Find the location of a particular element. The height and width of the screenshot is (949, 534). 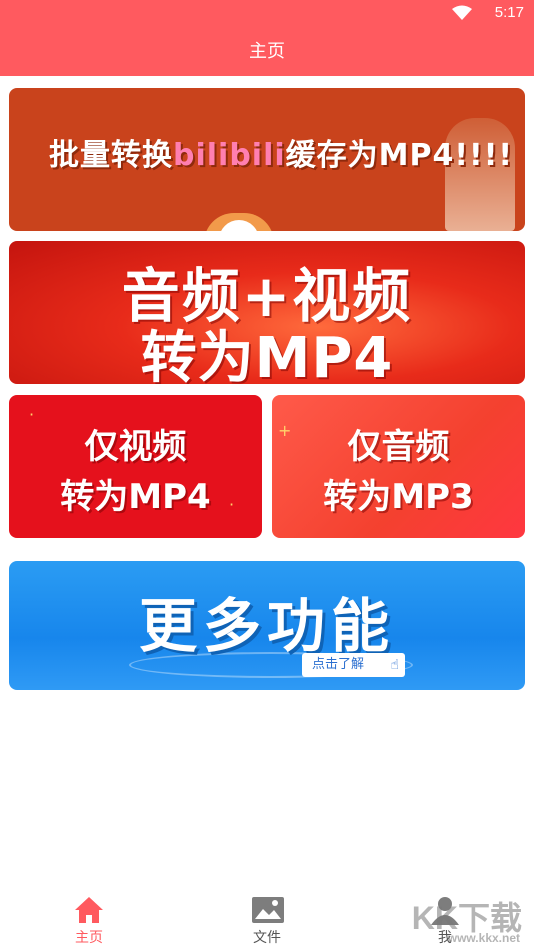

more-features-title: 更多功能 is located at coordinates (266, 626).